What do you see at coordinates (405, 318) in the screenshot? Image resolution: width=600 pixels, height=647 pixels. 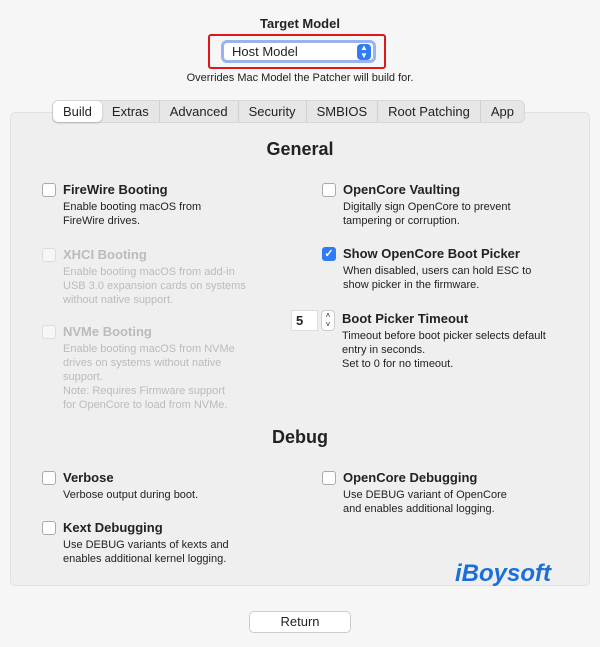 I see `timeout-label: Boot Picker Timeout` at bounding box center [405, 318].